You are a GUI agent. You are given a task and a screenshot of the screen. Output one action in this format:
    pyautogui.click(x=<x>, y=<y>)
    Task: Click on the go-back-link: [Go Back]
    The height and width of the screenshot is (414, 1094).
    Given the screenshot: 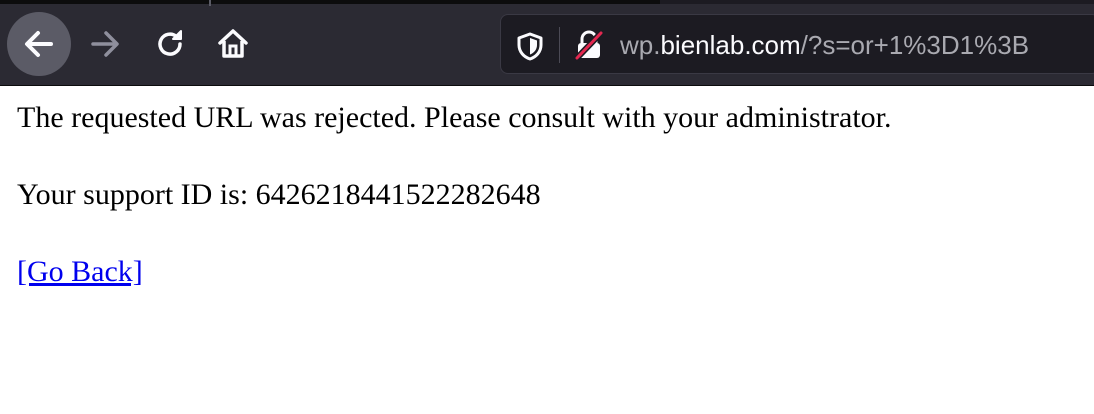 What is the action you would take?
    pyautogui.click(x=80, y=271)
    